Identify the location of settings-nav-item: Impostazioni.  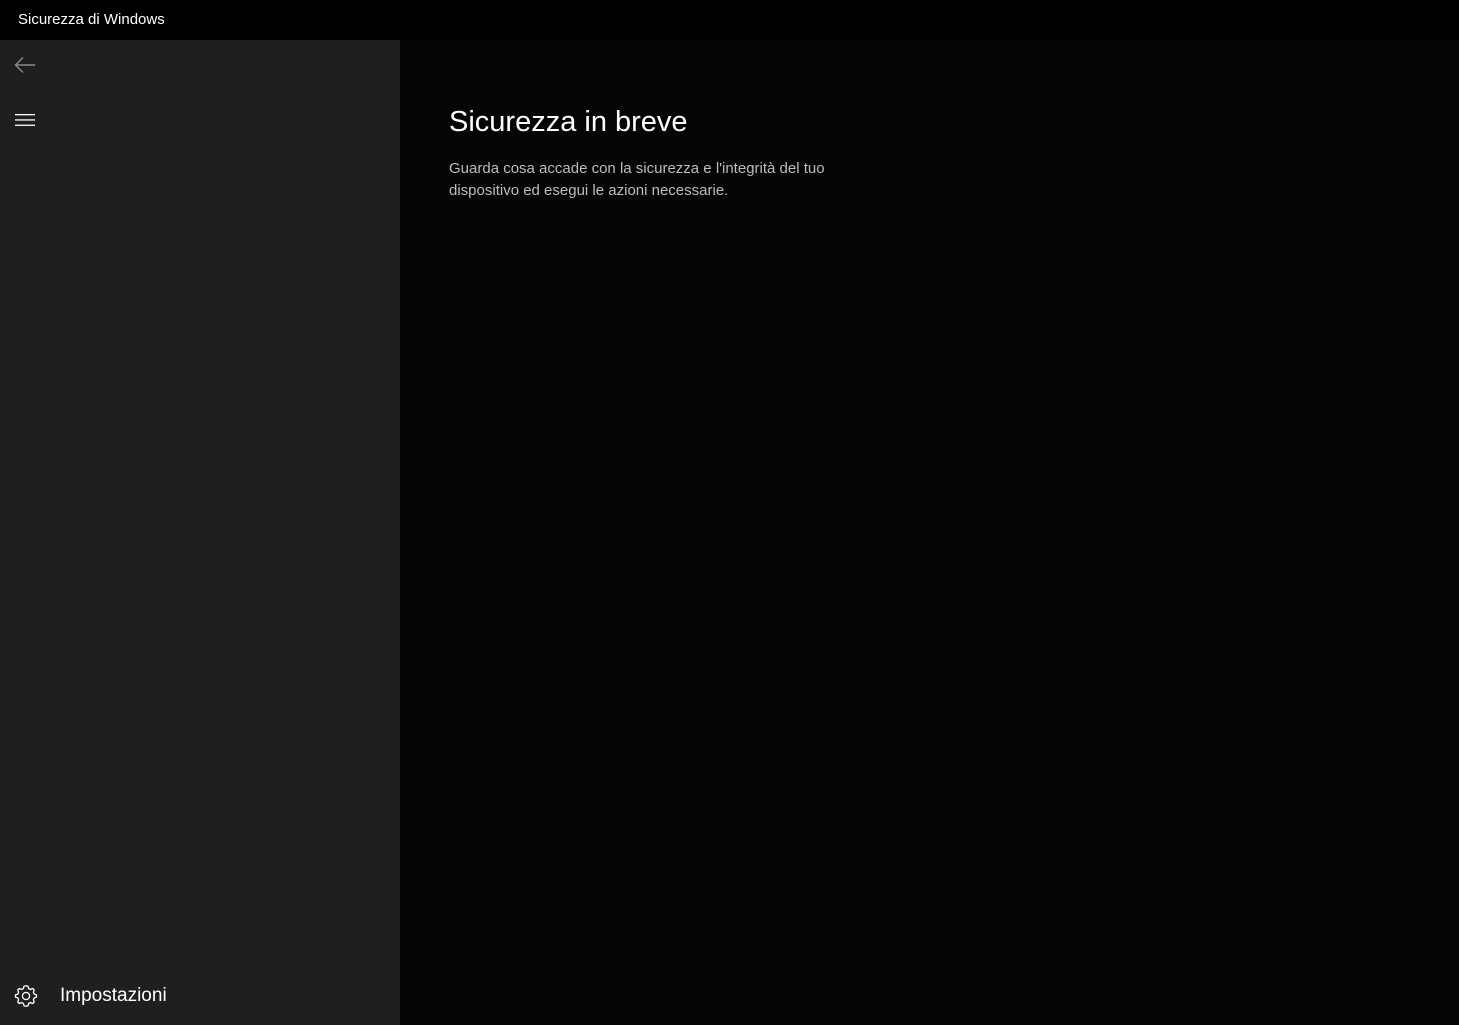
(200, 996).